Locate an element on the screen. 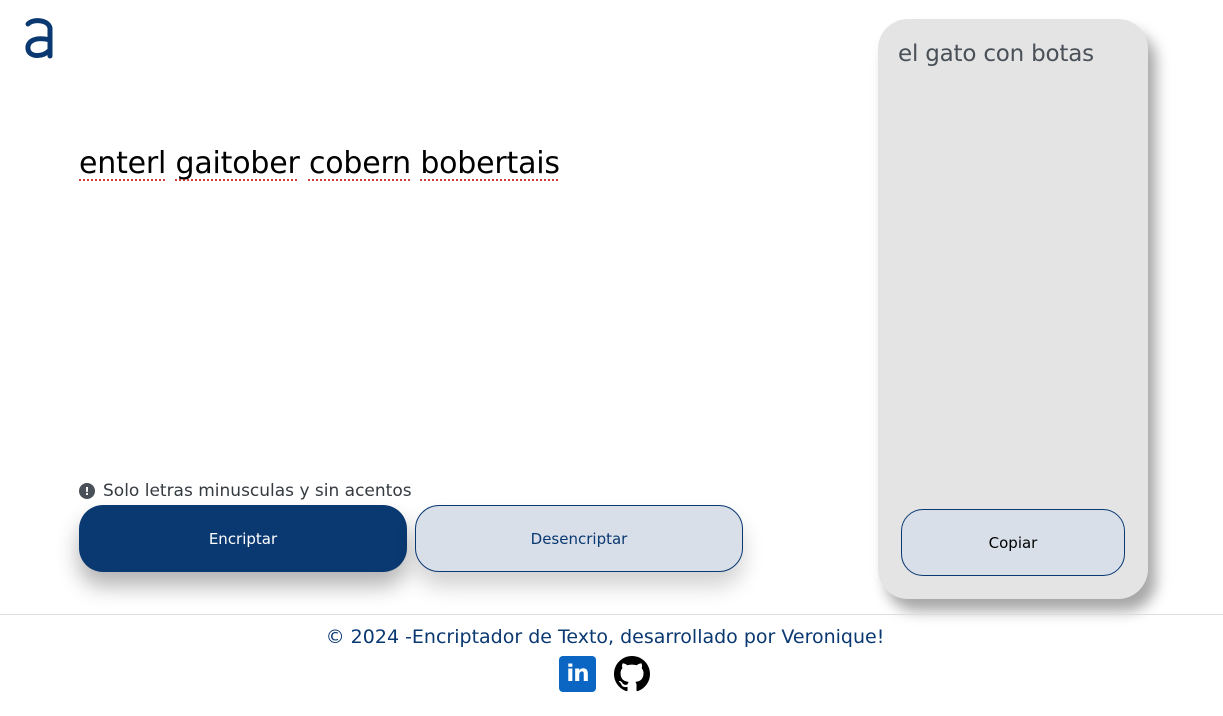  input-word: enterl is located at coordinates (123, 163).